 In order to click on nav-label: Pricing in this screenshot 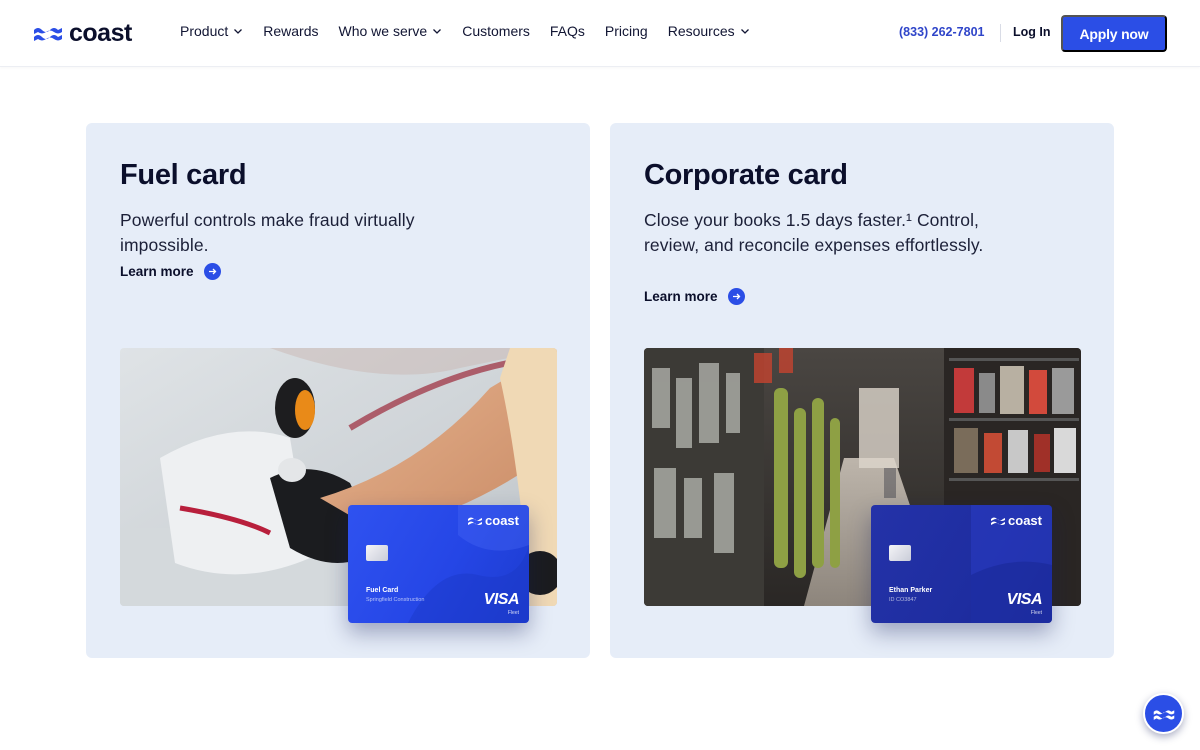, I will do `click(626, 31)`.